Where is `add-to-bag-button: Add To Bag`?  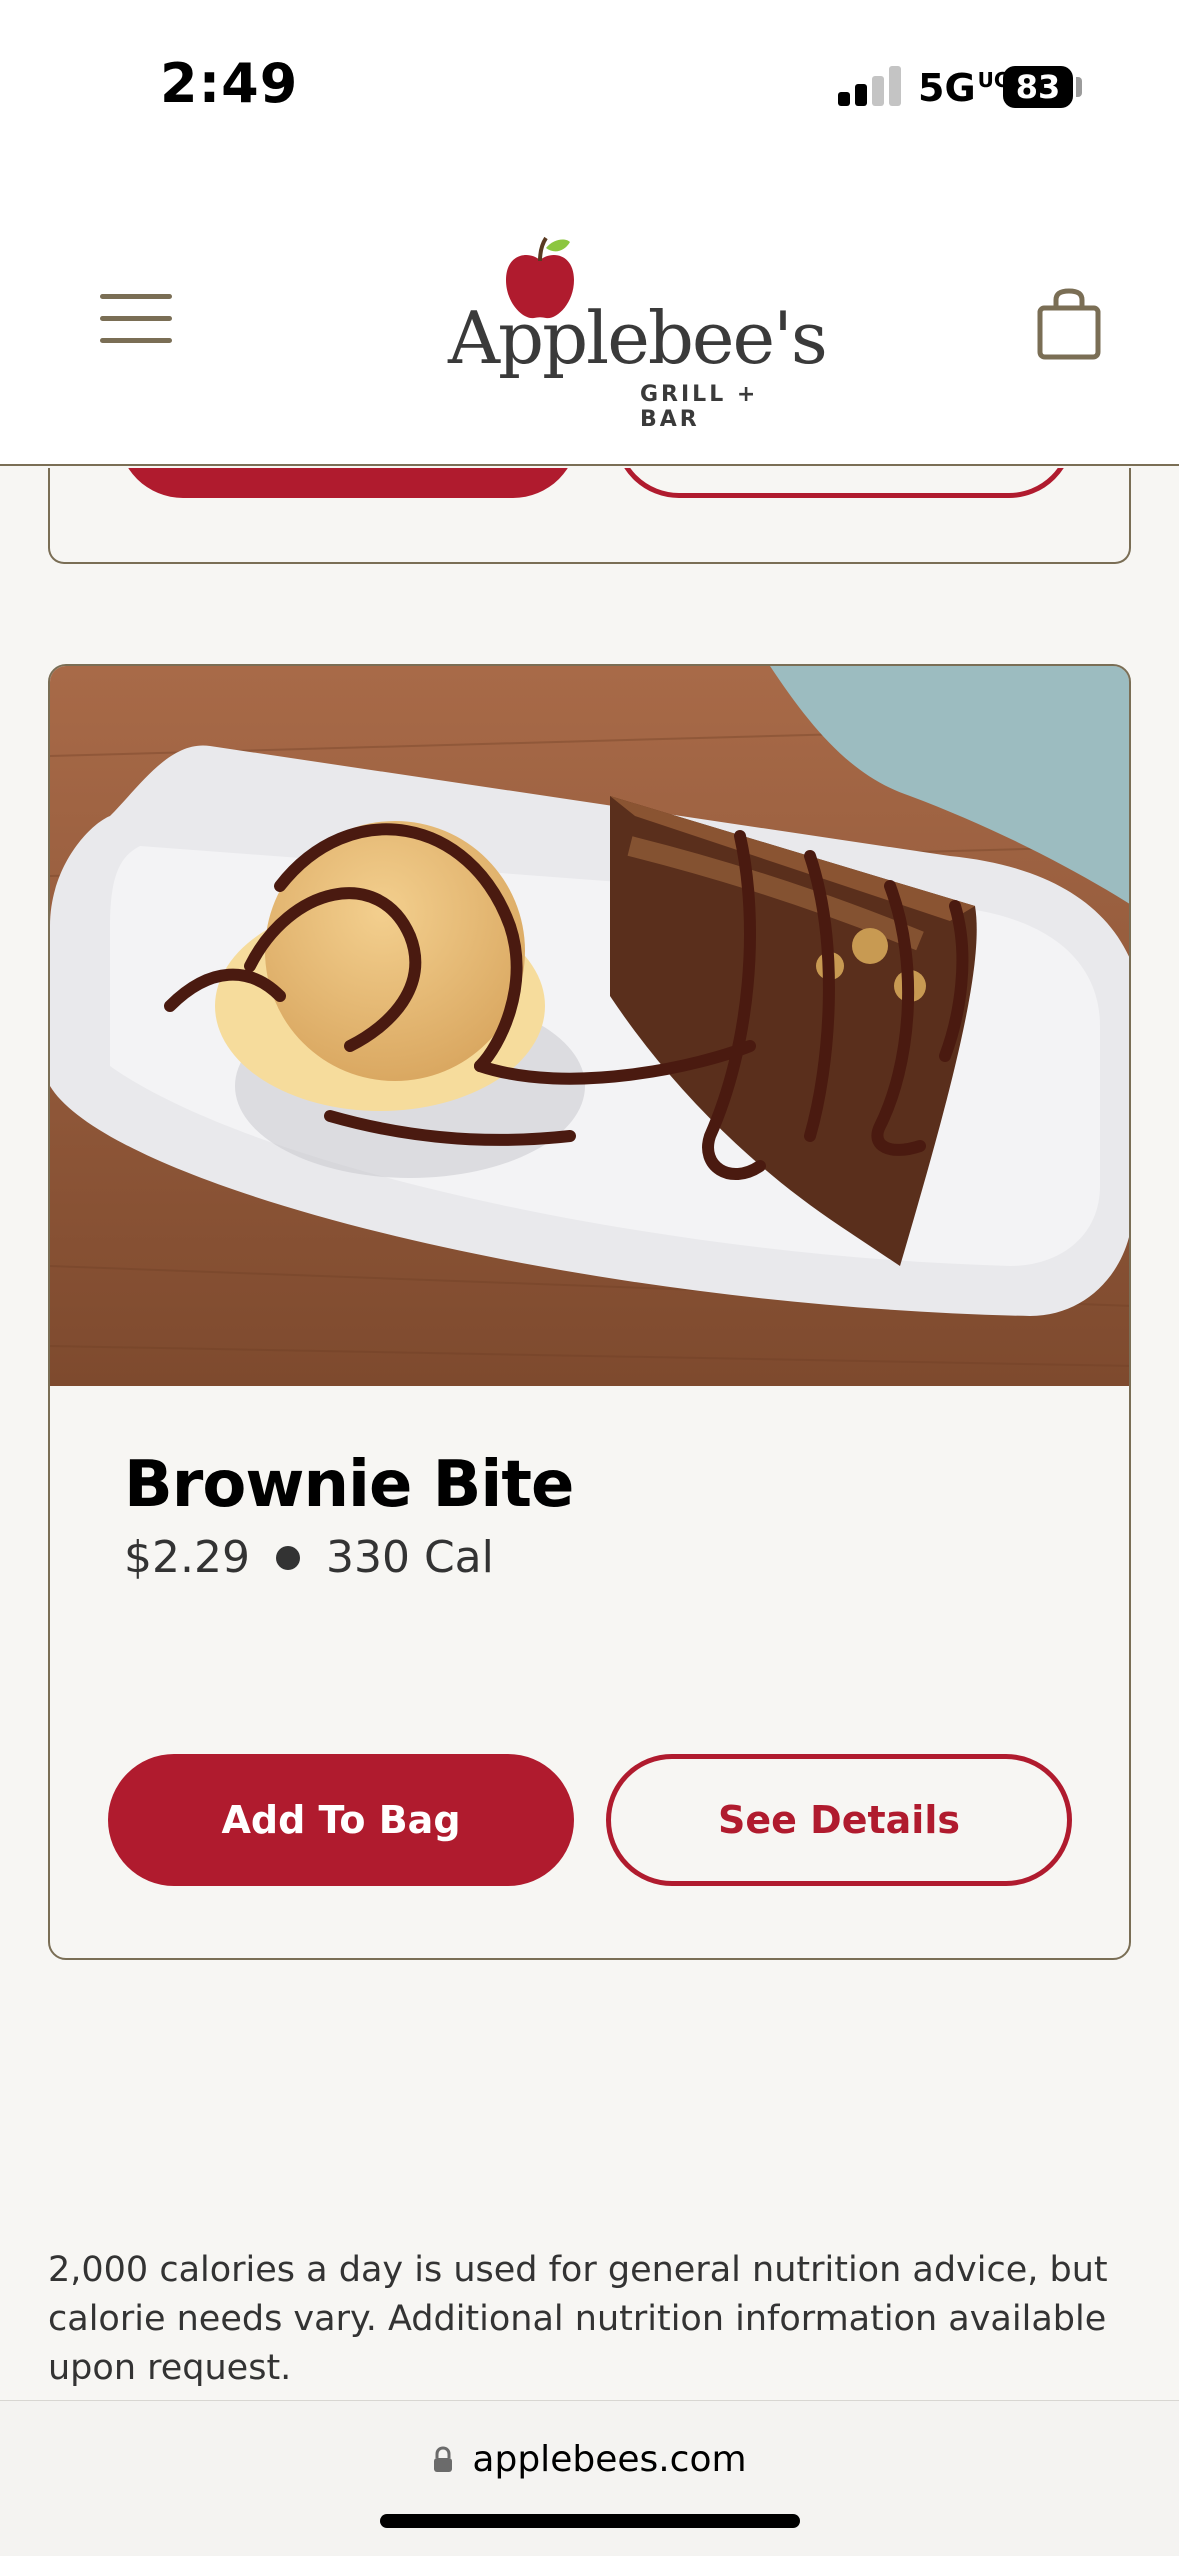 add-to-bag-button: Add To Bag is located at coordinates (341, 1820).